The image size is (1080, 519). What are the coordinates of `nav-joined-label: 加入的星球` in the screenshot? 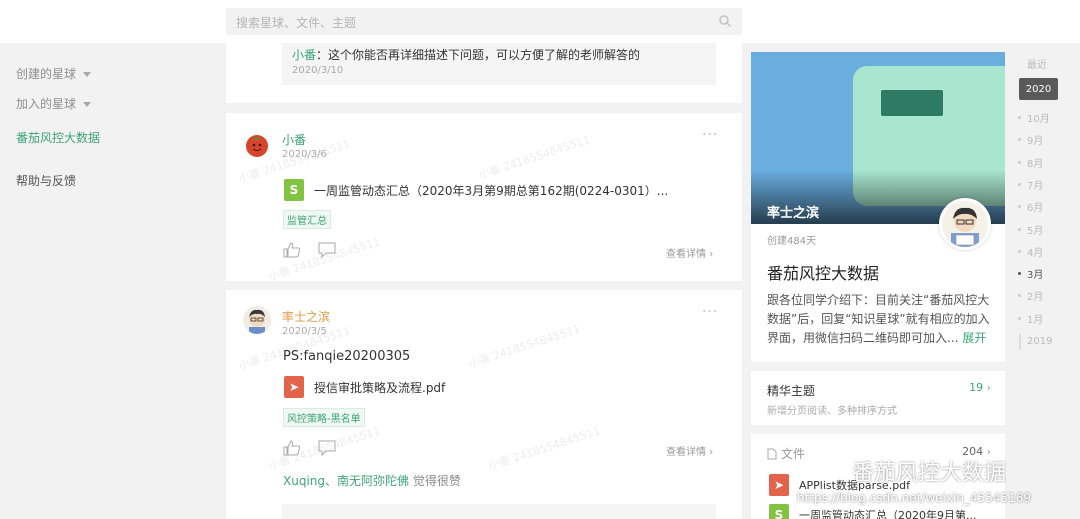 It's located at (46, 104).